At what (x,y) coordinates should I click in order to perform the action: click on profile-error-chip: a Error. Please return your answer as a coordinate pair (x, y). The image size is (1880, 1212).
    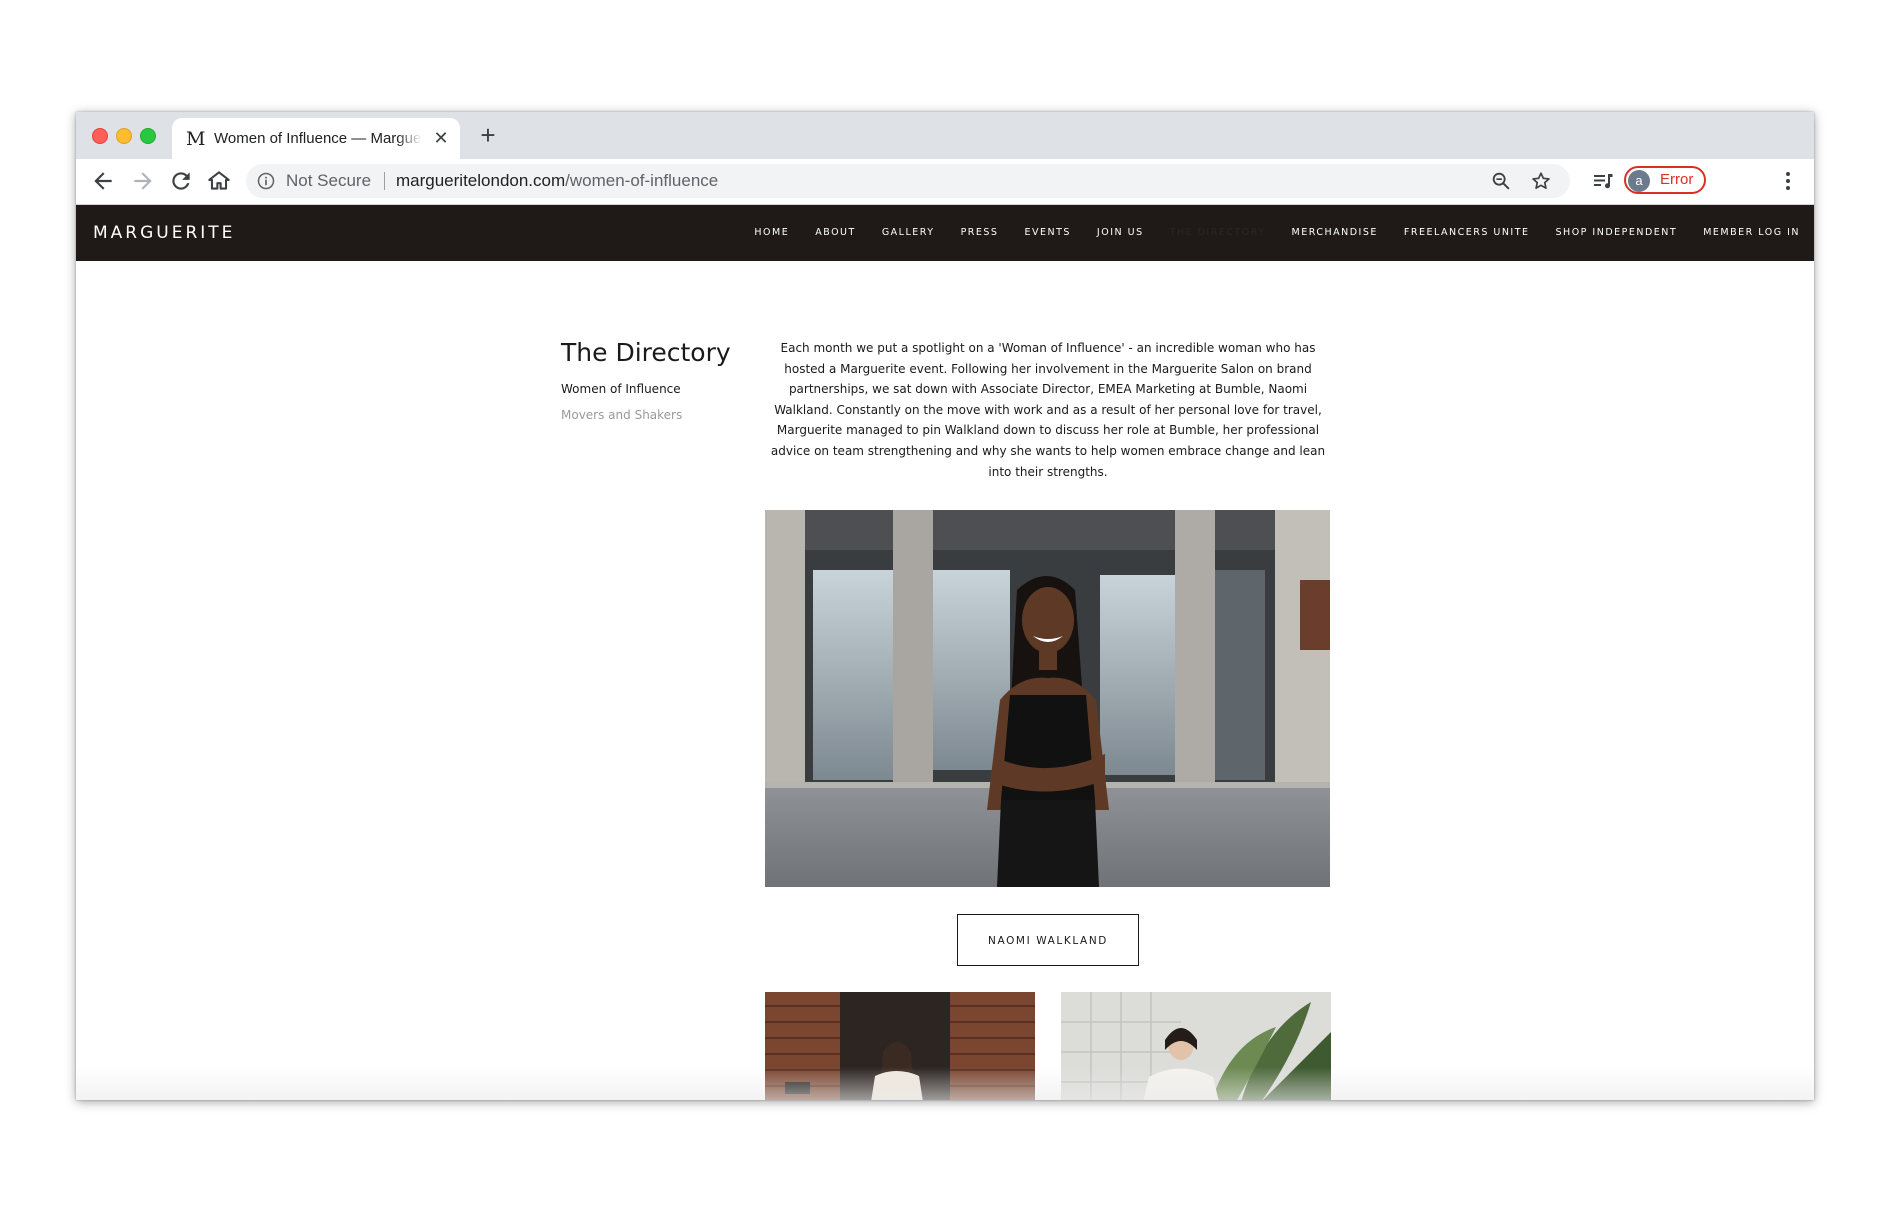
    Looking at the image, I should click on (1665, 180).